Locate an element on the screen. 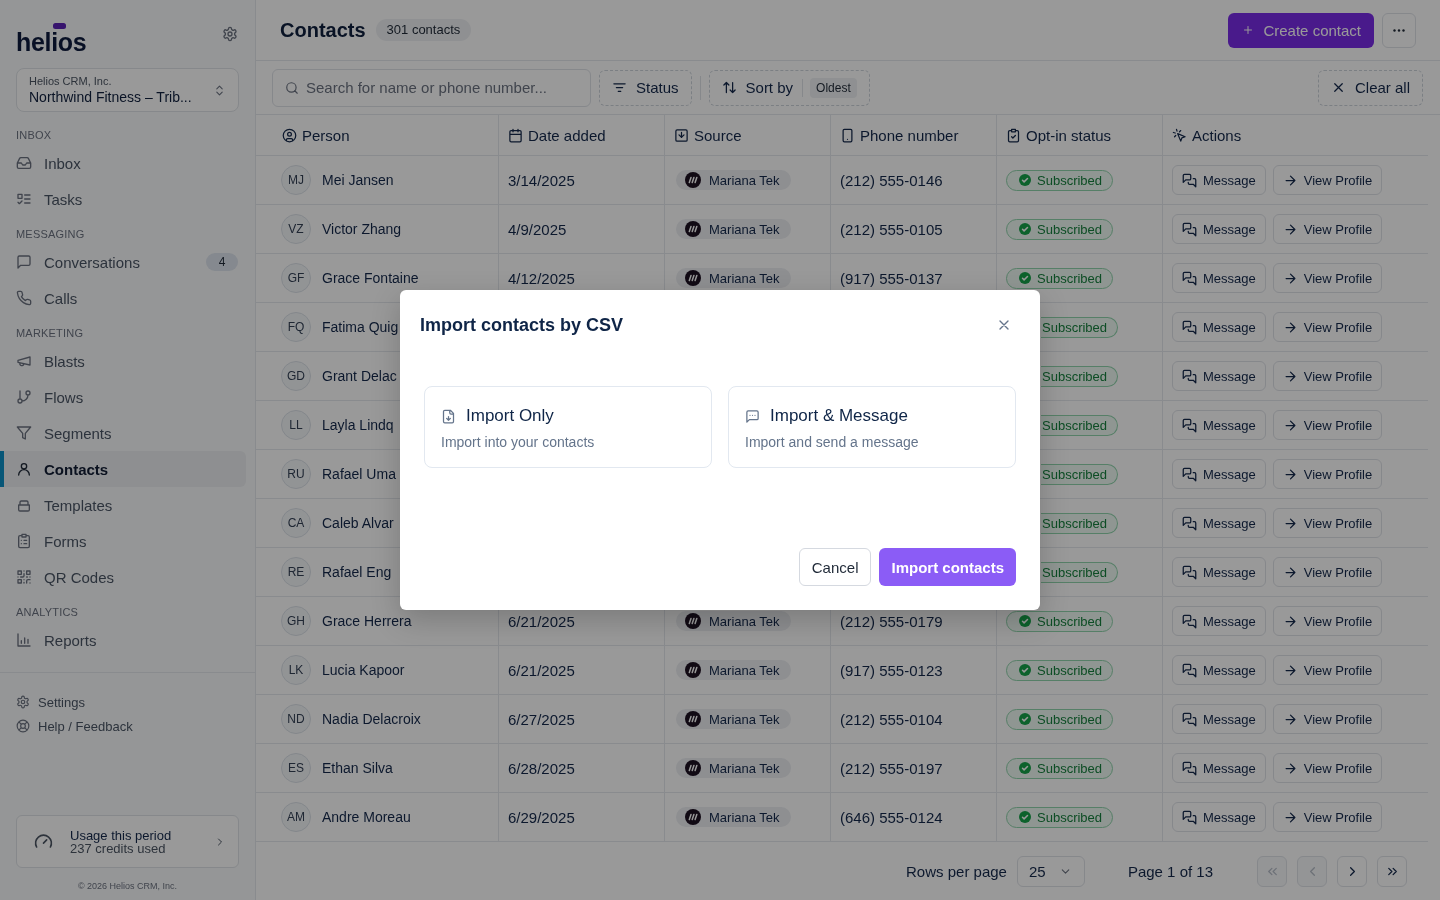 The width and height of the screenshot is (1440, 900). contact-name: Victor Zhang is located at coordinates (362, 229).